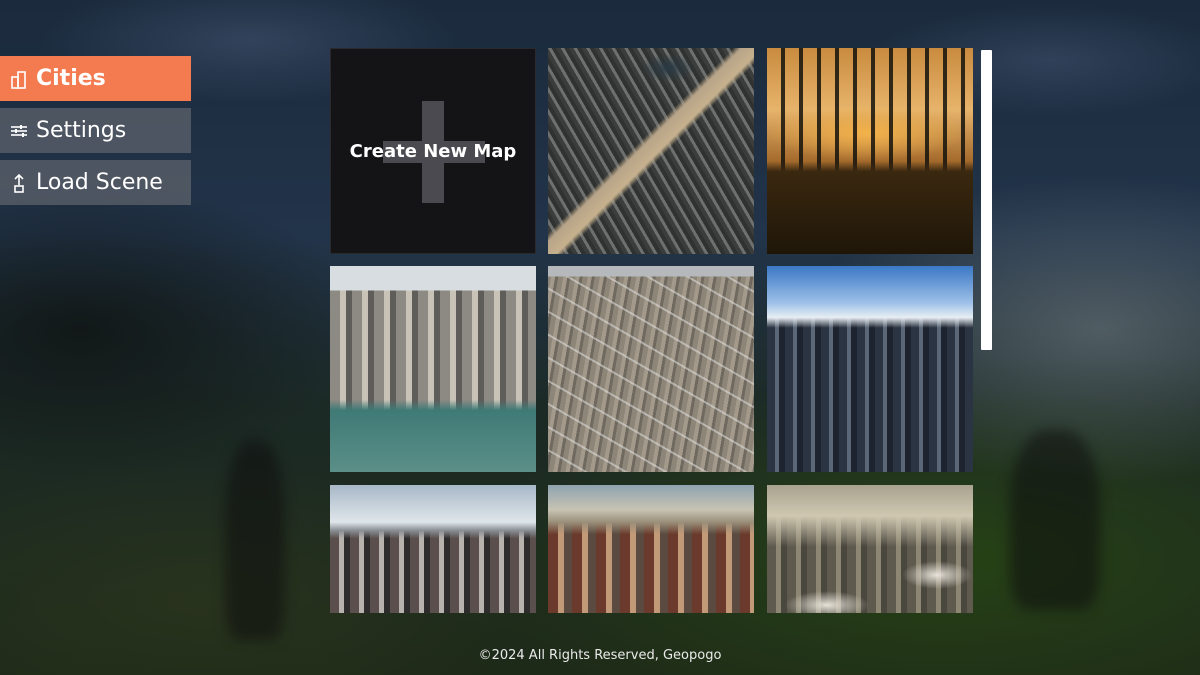 The image size is (1200, 675). I want to click on city-mountain-skyline-thumbnail, so click(433, 549).